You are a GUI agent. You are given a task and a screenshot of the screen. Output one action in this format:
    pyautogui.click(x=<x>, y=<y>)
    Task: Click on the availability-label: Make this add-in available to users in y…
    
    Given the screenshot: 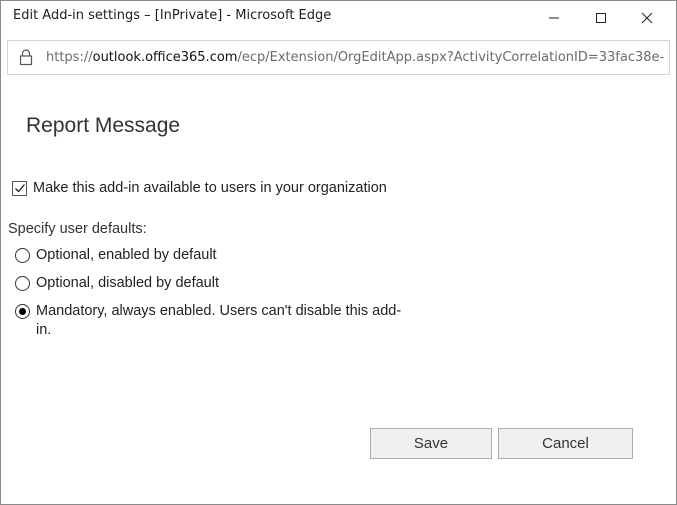 What is the action you would take?
    pyautogui.click(x=210, y=188)
    